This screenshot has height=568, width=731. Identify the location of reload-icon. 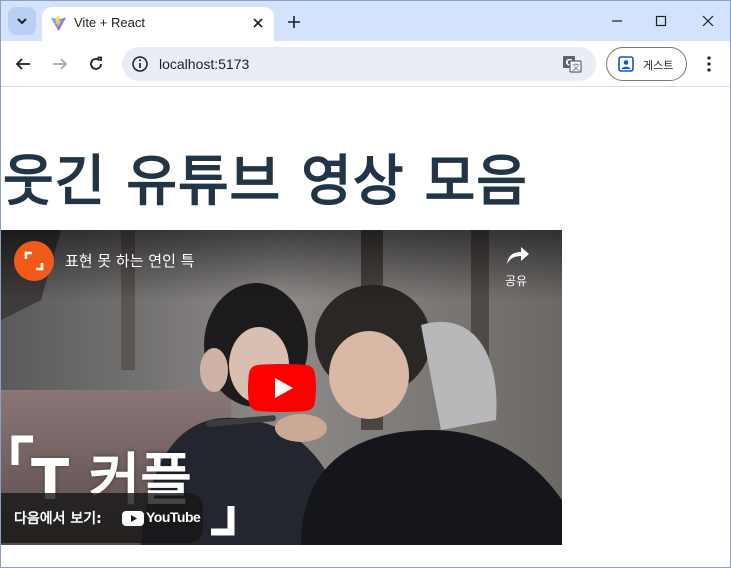
(96, 63).